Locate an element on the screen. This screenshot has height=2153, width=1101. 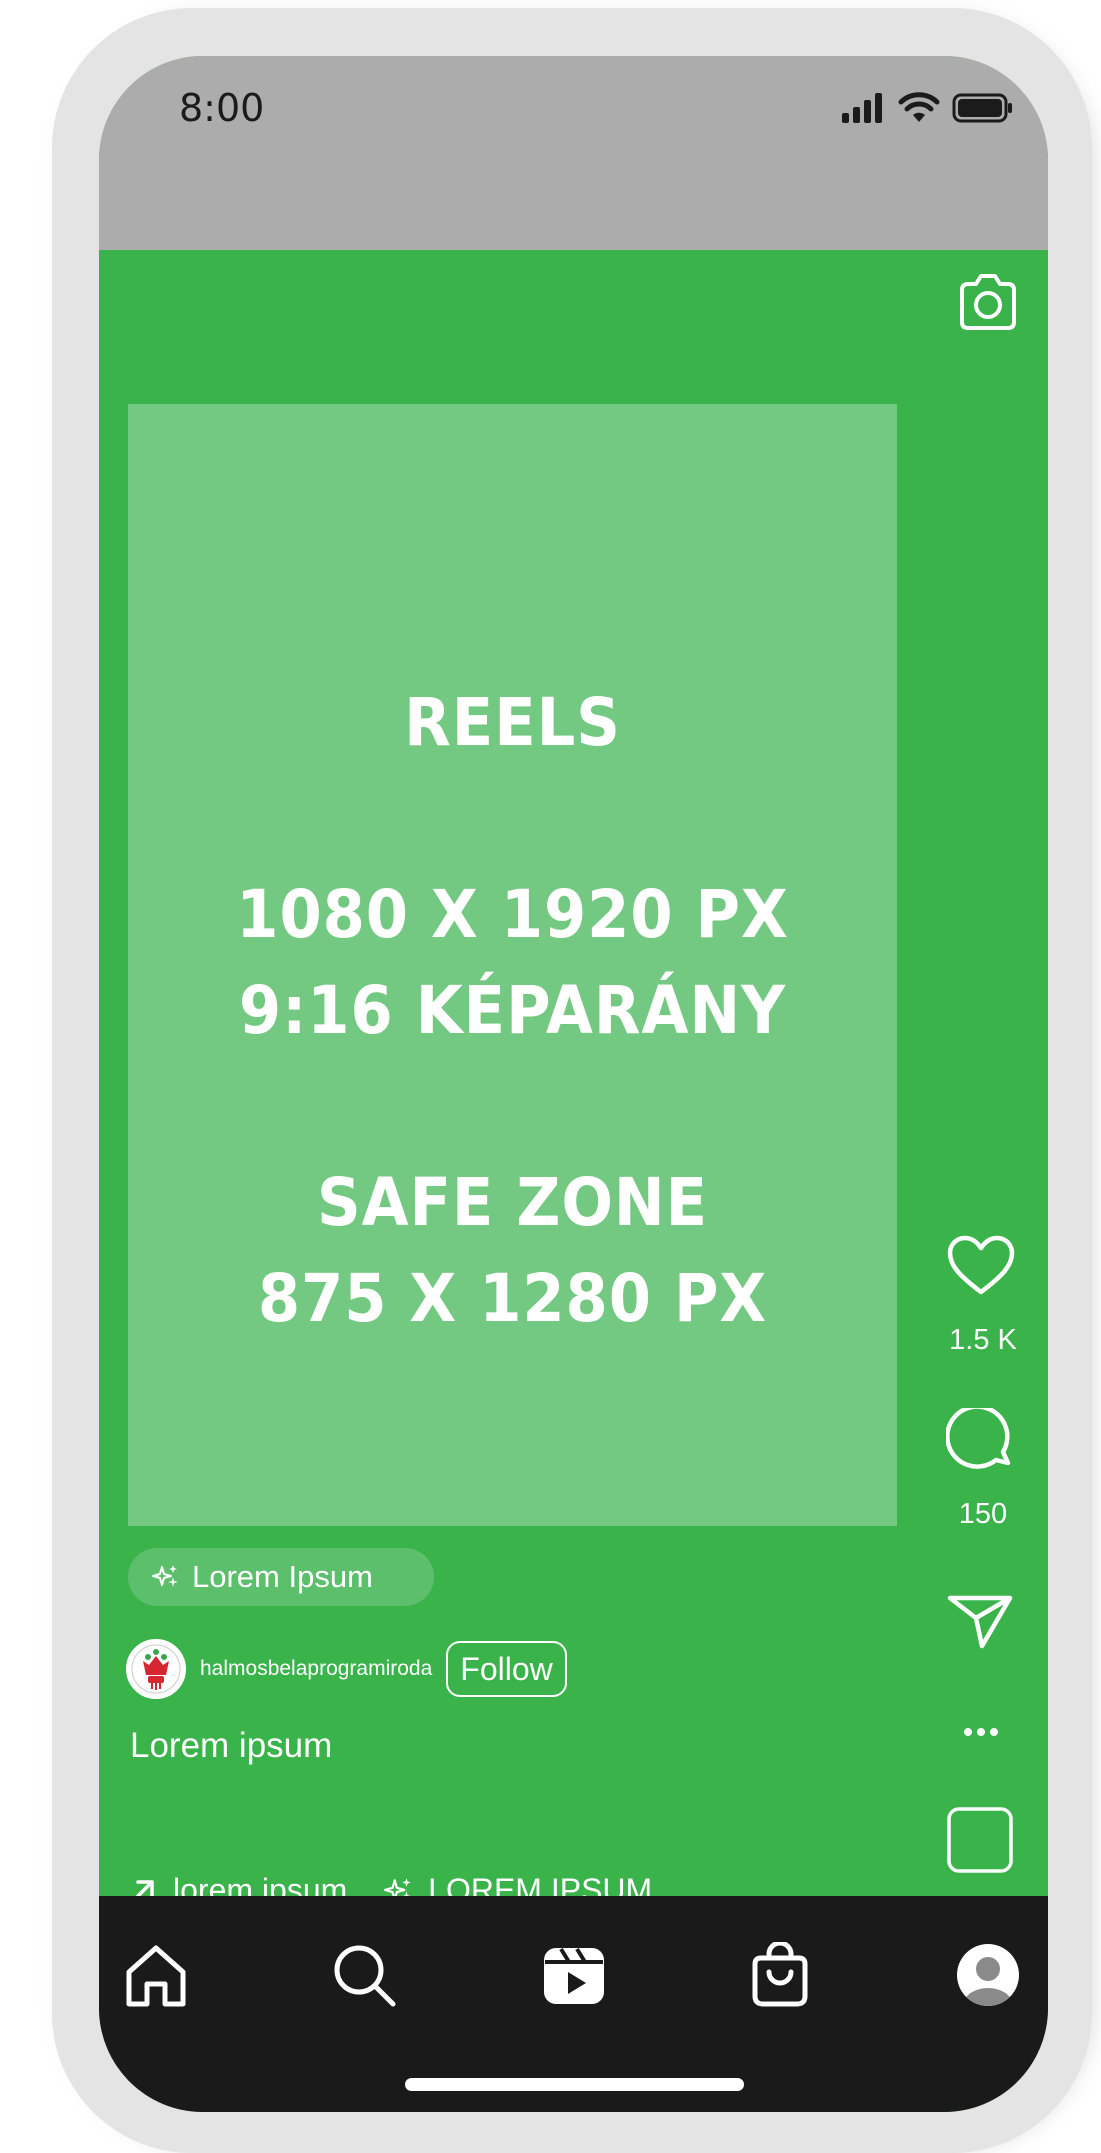
audio-thumbnail-icon is located at coordinates (980, 1840).